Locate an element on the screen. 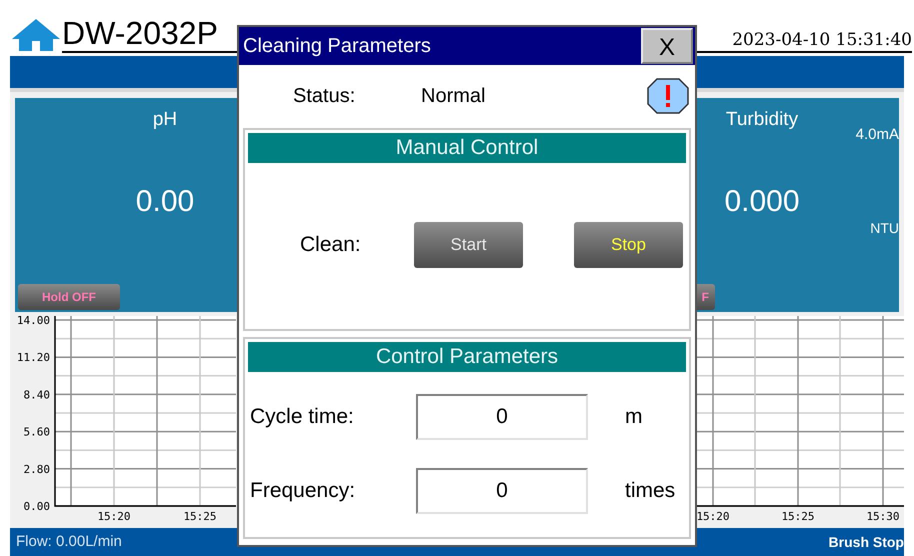 The width and height of the screenshot is (914, 556). flow-reading: Flow: 0.00L/min is located at coordinates (69, 542).